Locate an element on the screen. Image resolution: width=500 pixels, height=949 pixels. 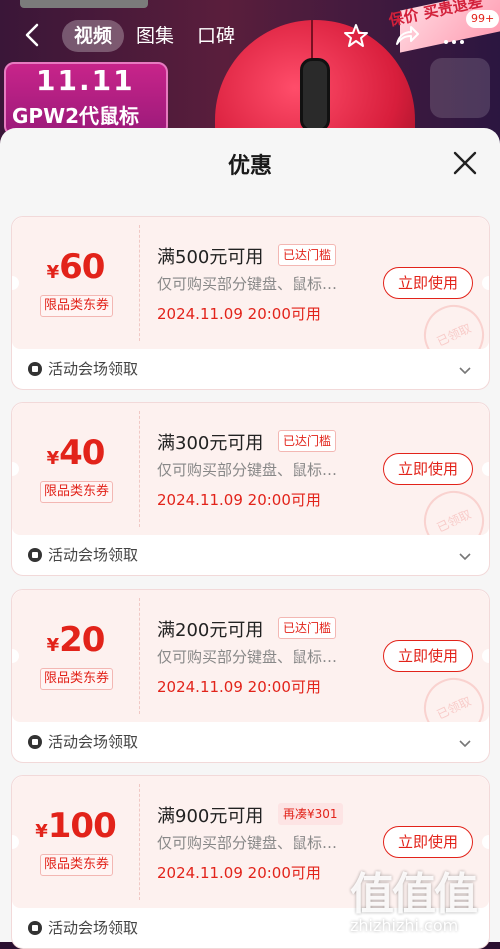
coupon-condition: 满200元可用 is located at coordinates (210, 630).